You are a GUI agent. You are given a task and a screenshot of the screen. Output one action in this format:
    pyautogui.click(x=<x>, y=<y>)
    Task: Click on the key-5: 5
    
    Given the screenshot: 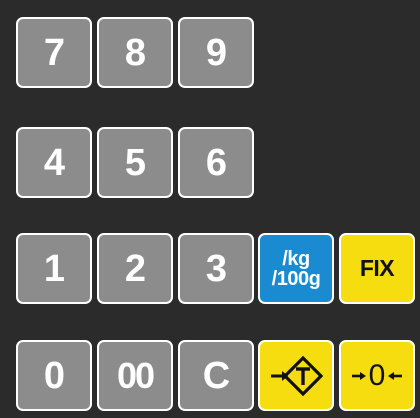 What is the action you would take?
    pyautogui.click(x=135, y=162)
    